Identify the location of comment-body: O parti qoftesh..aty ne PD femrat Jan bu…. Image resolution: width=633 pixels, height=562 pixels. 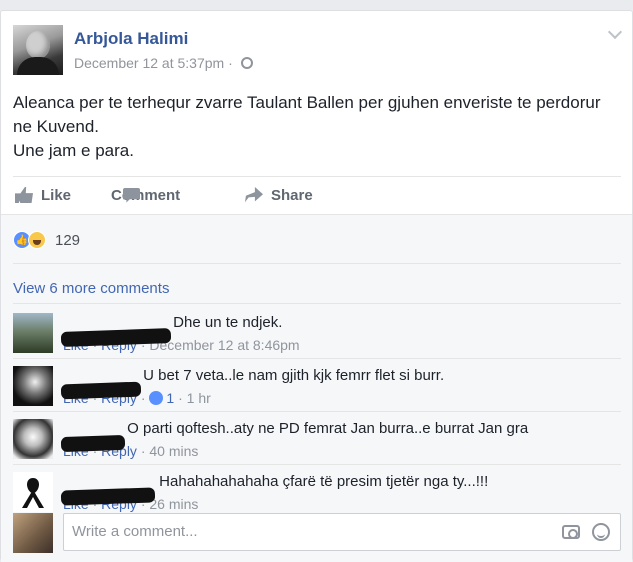
(341, 440).